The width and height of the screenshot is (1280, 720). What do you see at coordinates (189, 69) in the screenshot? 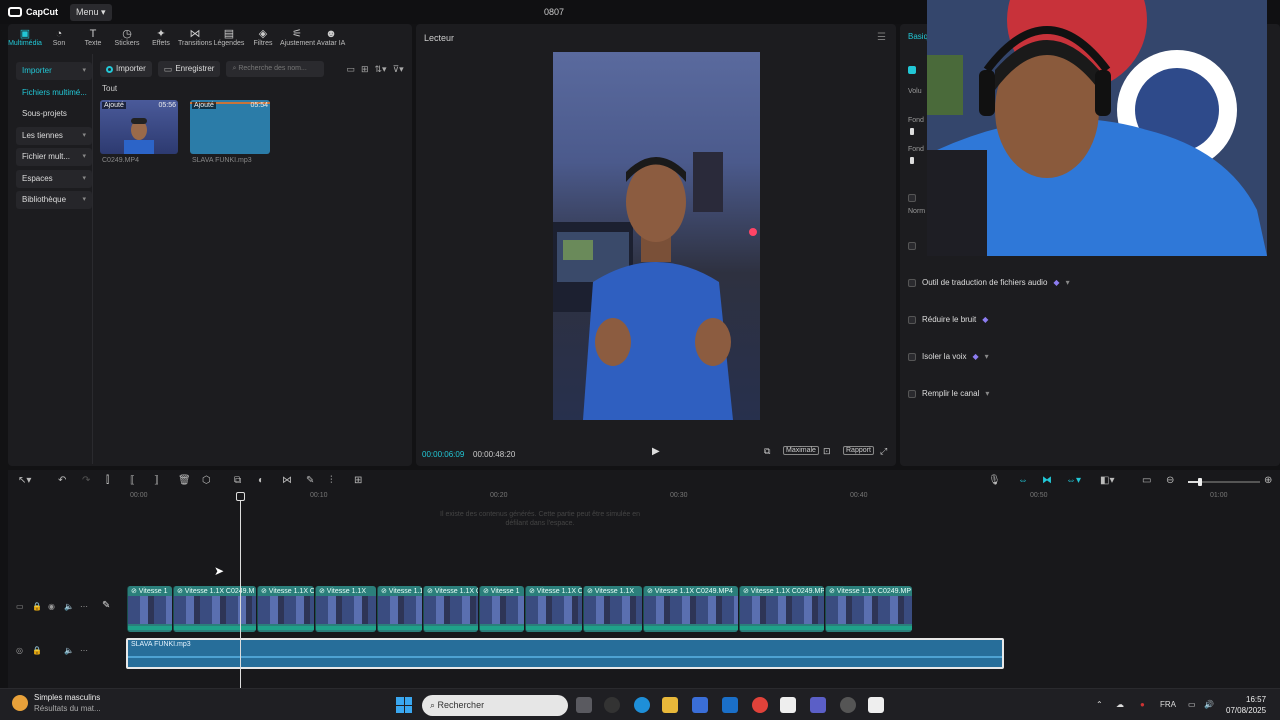
I see `record-button: ▭ Enregistrer` at bounding box center [189, 69].